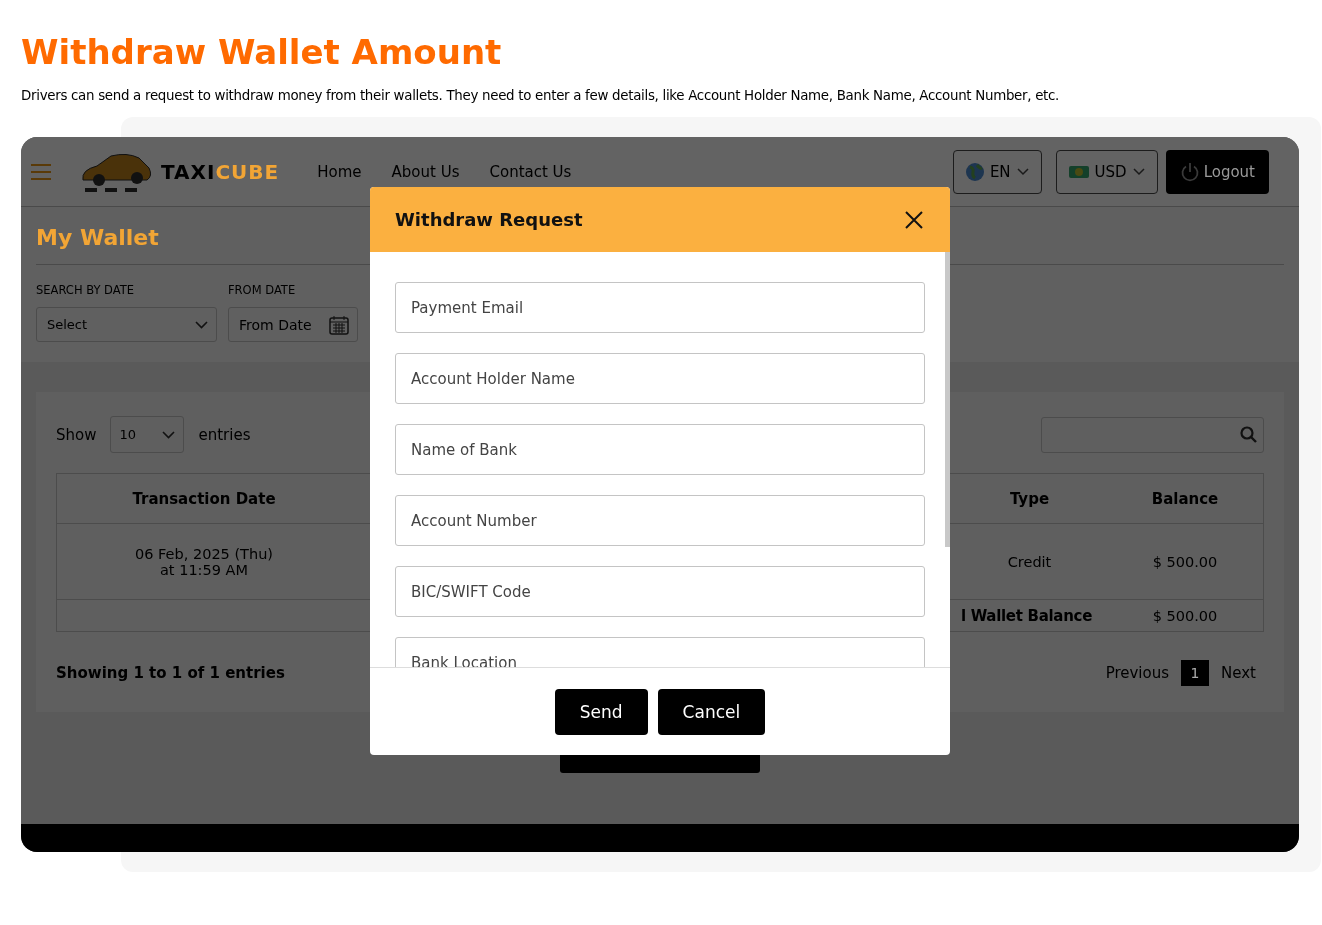 This screenshot has width=1322, height=925. Describe the element at coordinates (711, 711) in the screenshot. I see `cancel-button: Cancel` at that location.